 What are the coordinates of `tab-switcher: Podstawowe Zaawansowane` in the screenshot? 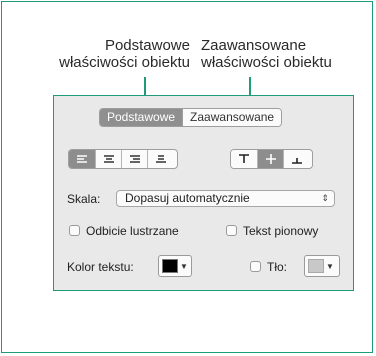 It's located at (191, 117).